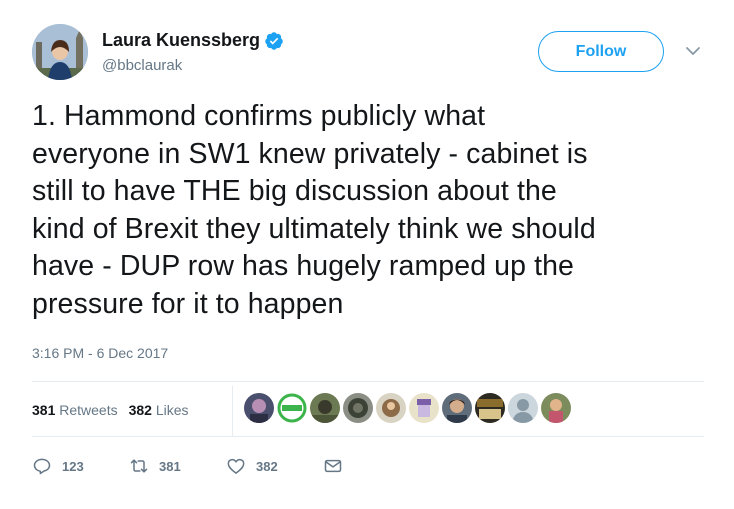 The width and height of the screenshot is (734, 509). I want to click on retweet-button: 381, so click(177, 466).